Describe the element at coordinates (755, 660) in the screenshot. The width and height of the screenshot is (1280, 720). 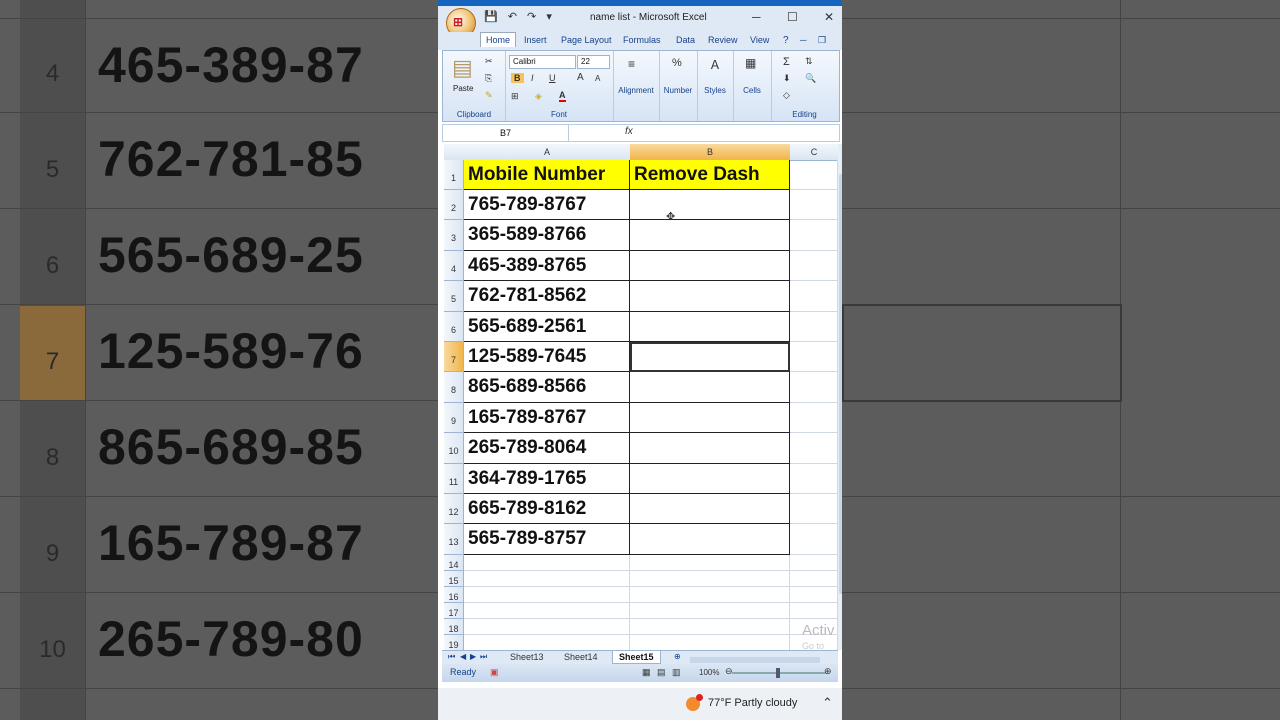
I see `horizontal-scrollbar` at that location.